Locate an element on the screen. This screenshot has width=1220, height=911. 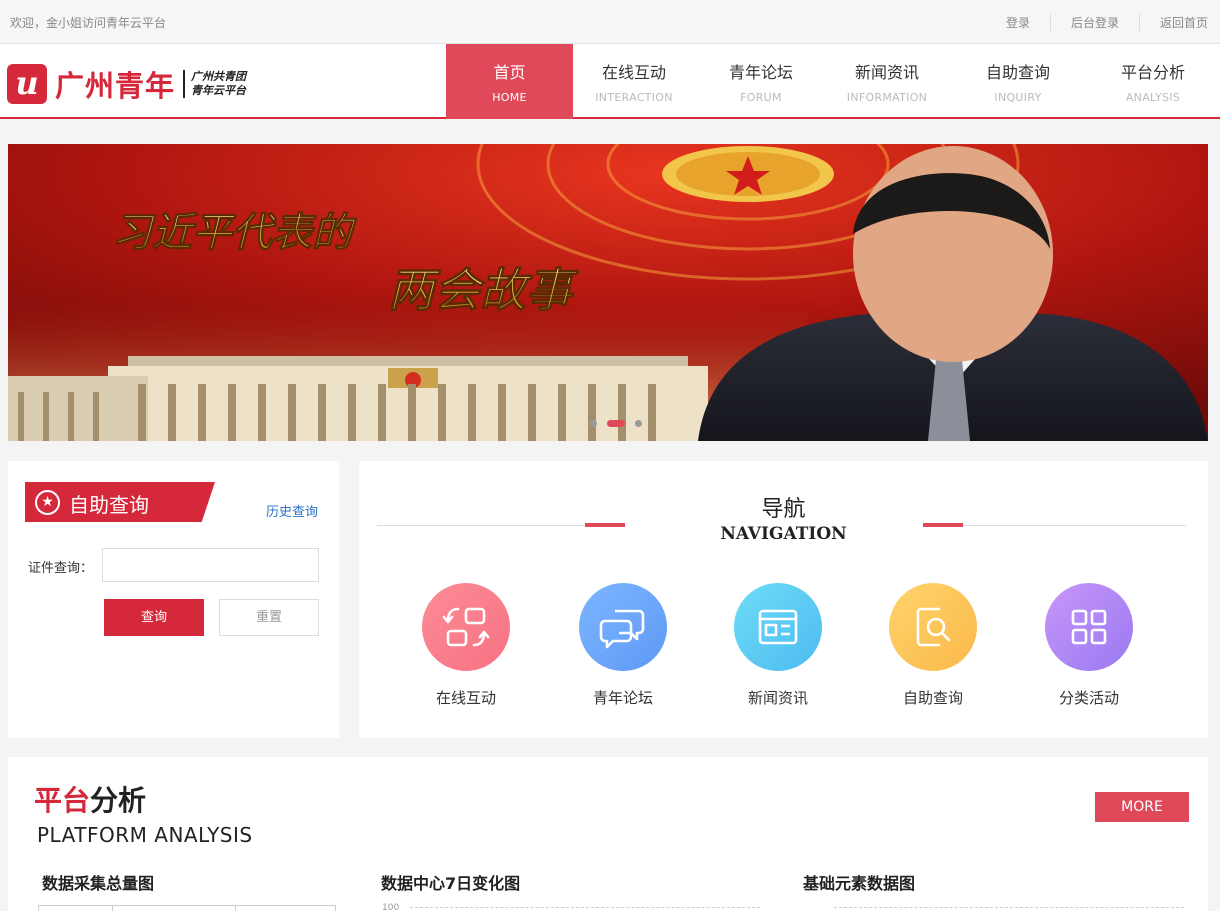
nav-card-forum-label: 青年论坛 is located at coordinates (622, 698).